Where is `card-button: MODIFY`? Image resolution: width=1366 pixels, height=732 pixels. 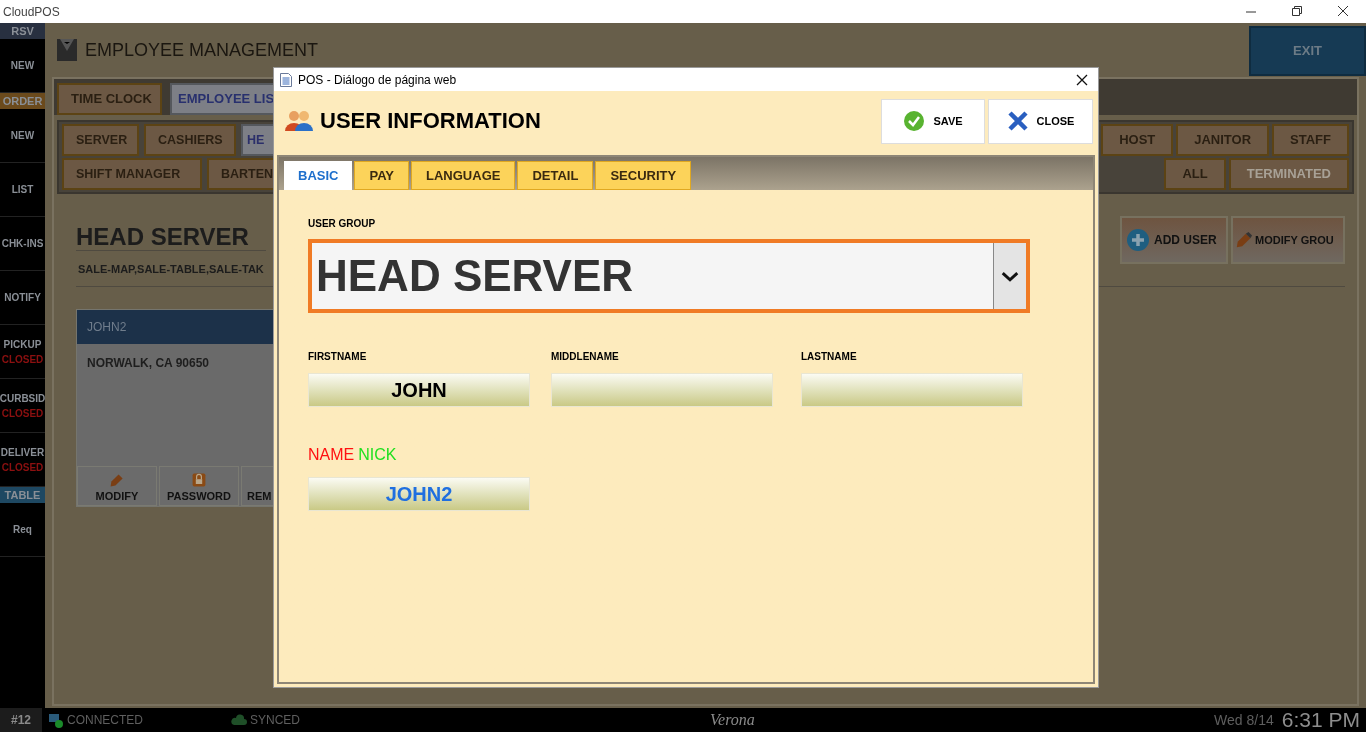
card-button: MODIFY is located at coordinates (117, 485).